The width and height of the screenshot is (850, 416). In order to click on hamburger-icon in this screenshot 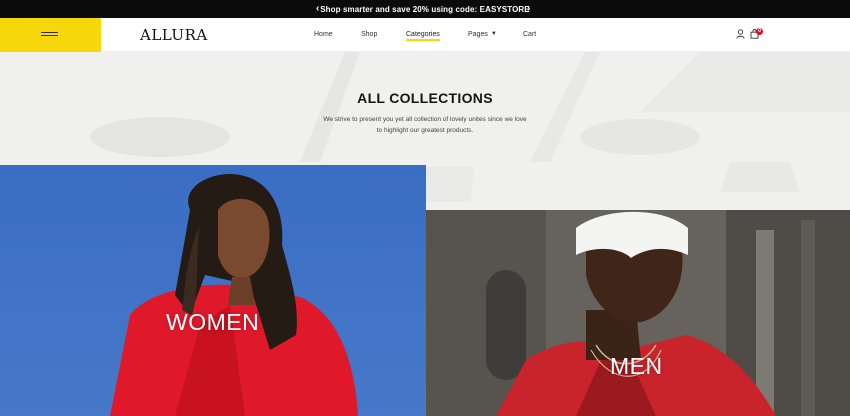, I will do `click(49, 35)`.